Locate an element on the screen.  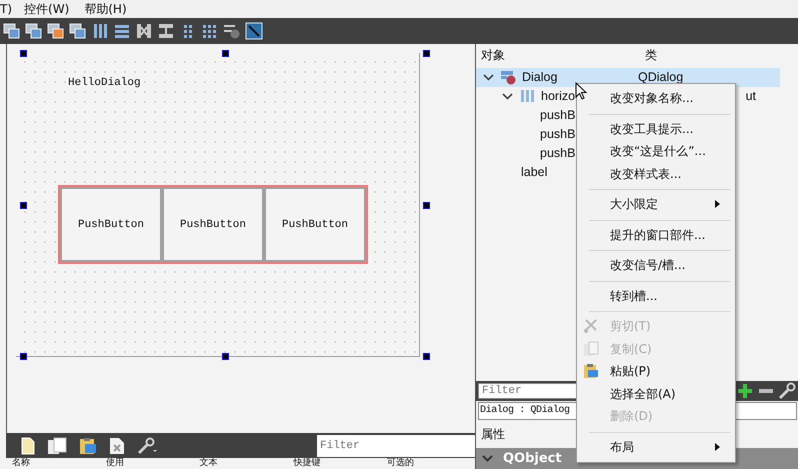
group-name: QObject is located at coordinates (532, 458).